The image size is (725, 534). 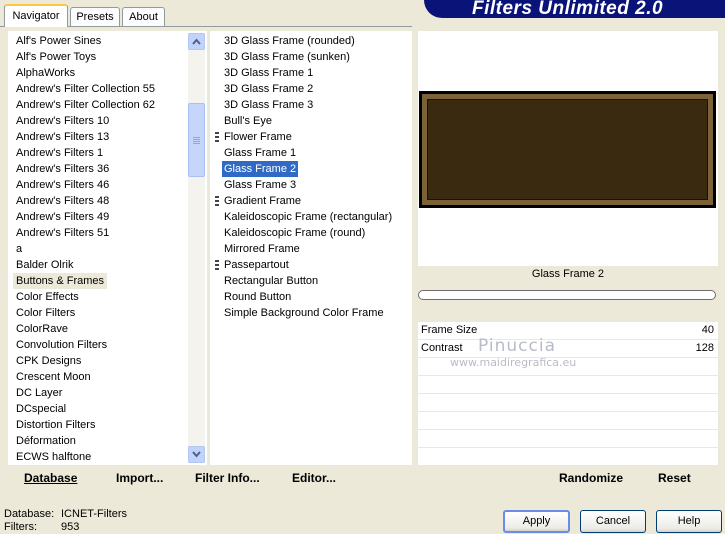 What do you see at coordinates (568, 331) in the screenshot?
I see `param-row-frame-size: Frame Size 40` at bounding box center [568, 331].